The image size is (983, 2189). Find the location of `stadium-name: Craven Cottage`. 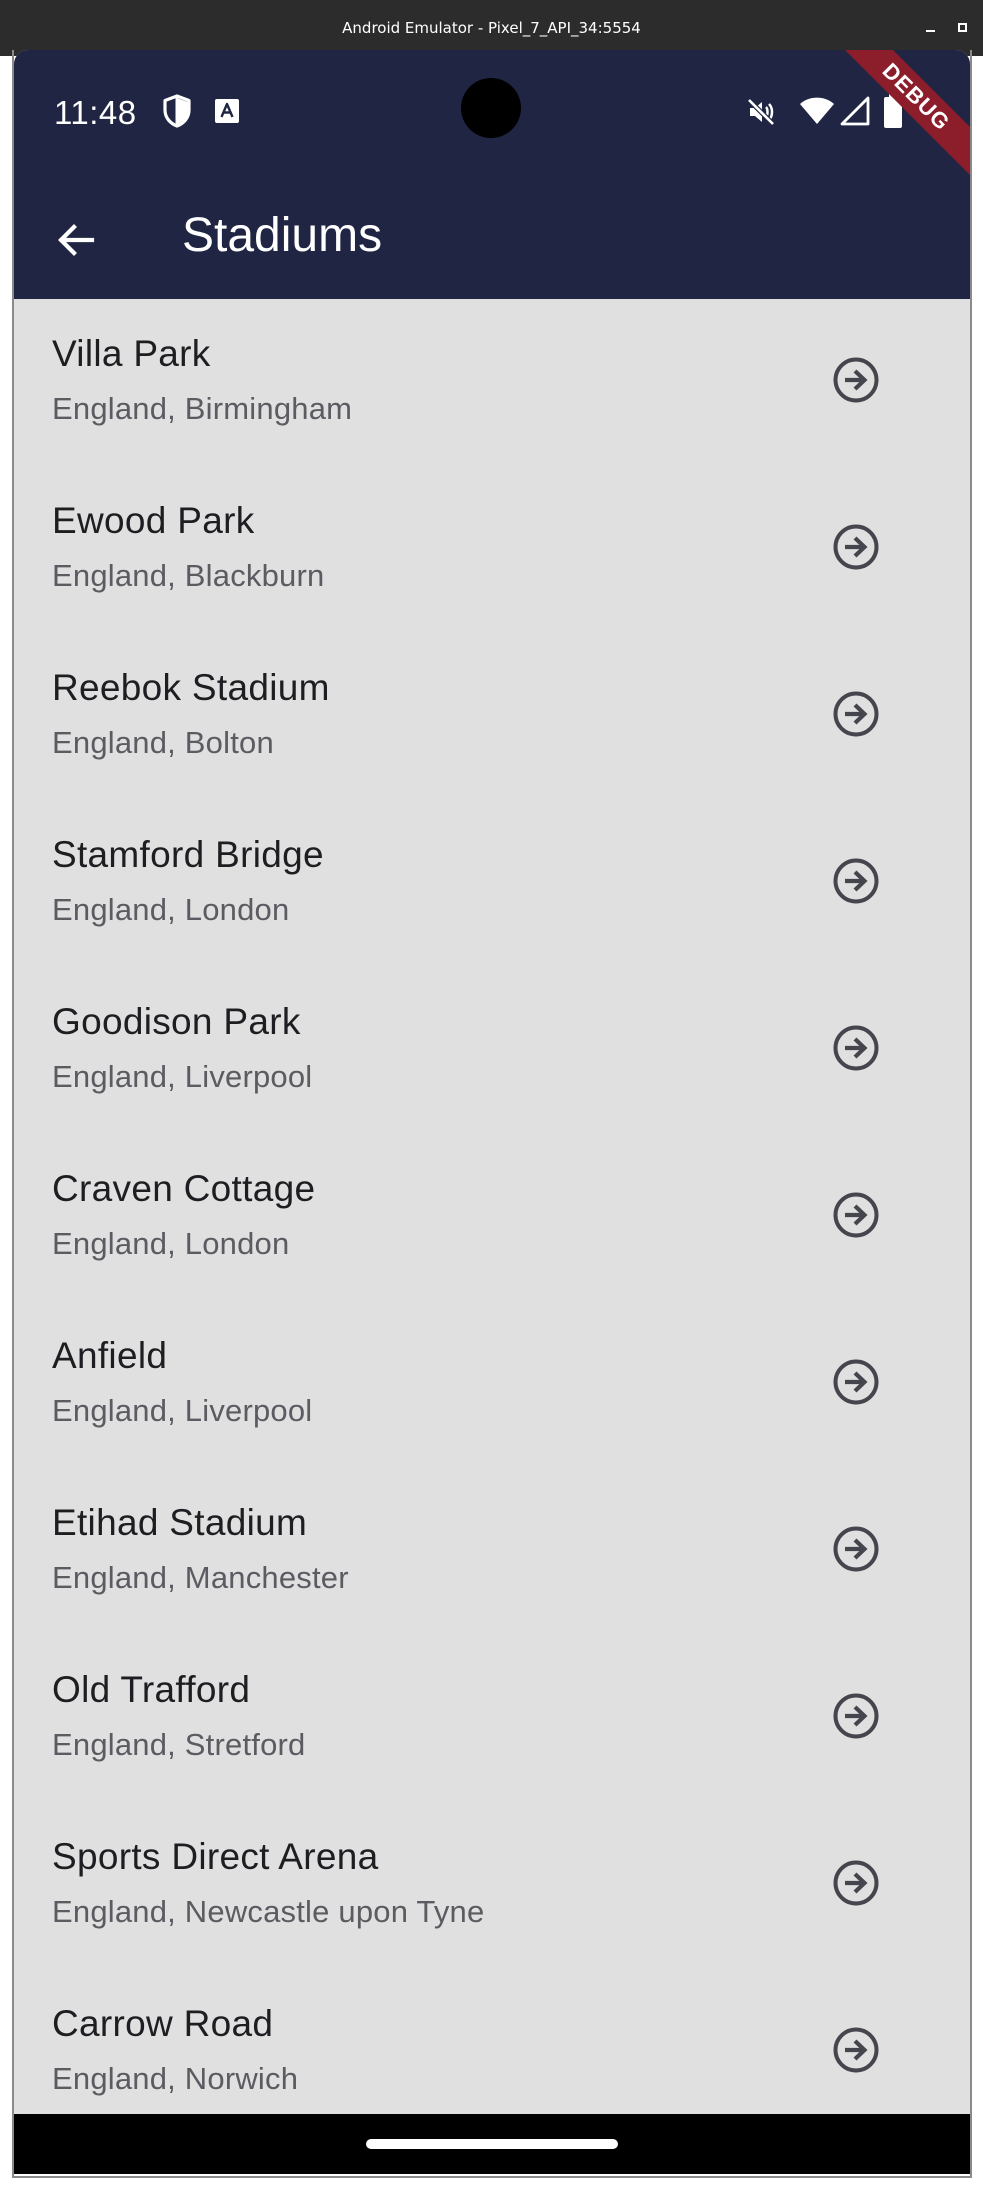

stadium-name: Craven Cottage is located at coordinates (184, 1188).